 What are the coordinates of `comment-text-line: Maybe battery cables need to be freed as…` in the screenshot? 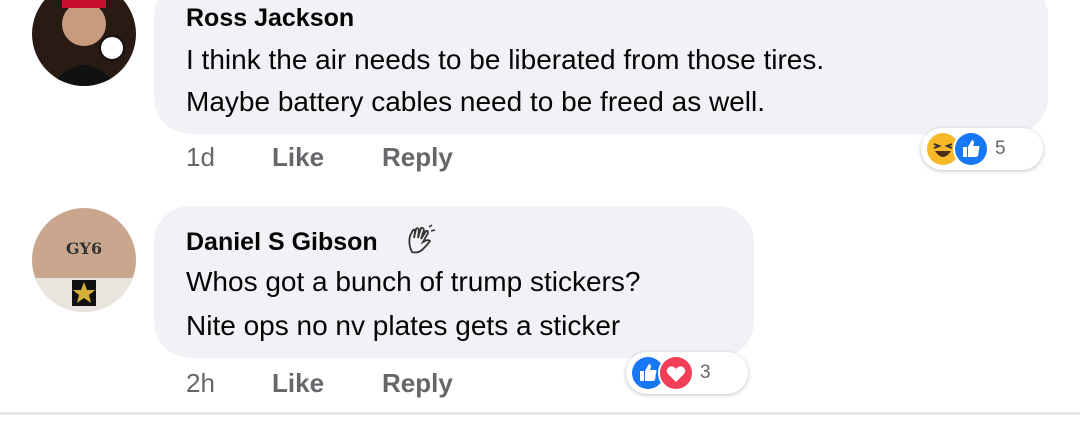 It's located at (476, 101).